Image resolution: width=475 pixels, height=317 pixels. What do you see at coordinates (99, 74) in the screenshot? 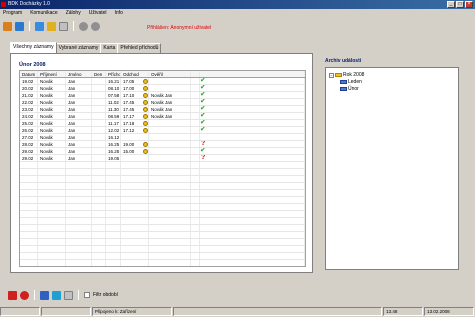
I see `col-header: Den` at bounding box center [99, 74].